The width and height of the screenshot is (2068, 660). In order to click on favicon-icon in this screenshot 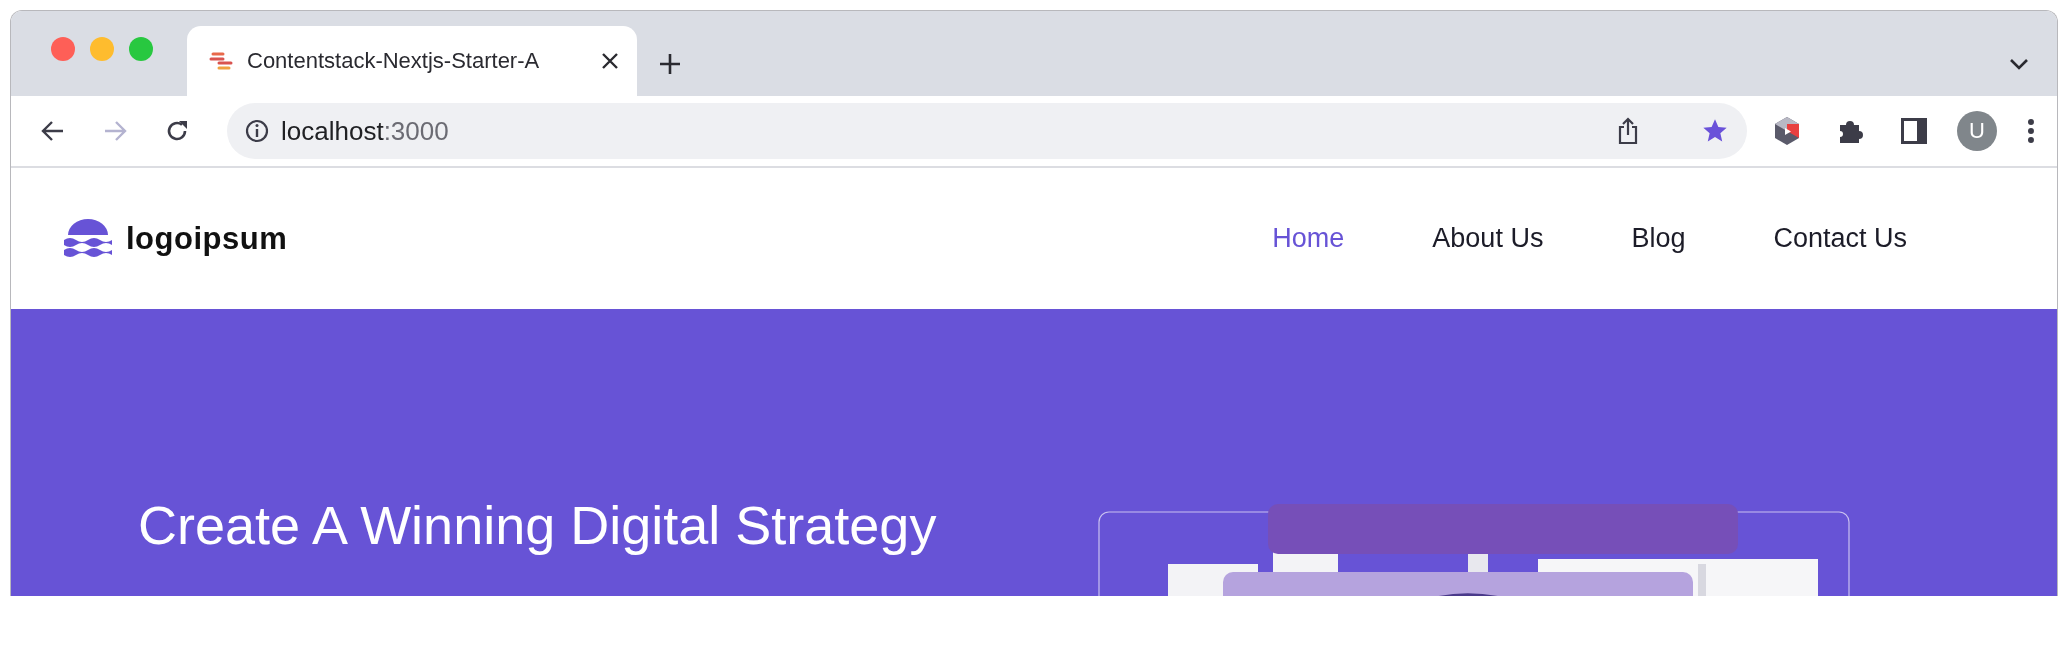, I will do `click(221, 61)`.